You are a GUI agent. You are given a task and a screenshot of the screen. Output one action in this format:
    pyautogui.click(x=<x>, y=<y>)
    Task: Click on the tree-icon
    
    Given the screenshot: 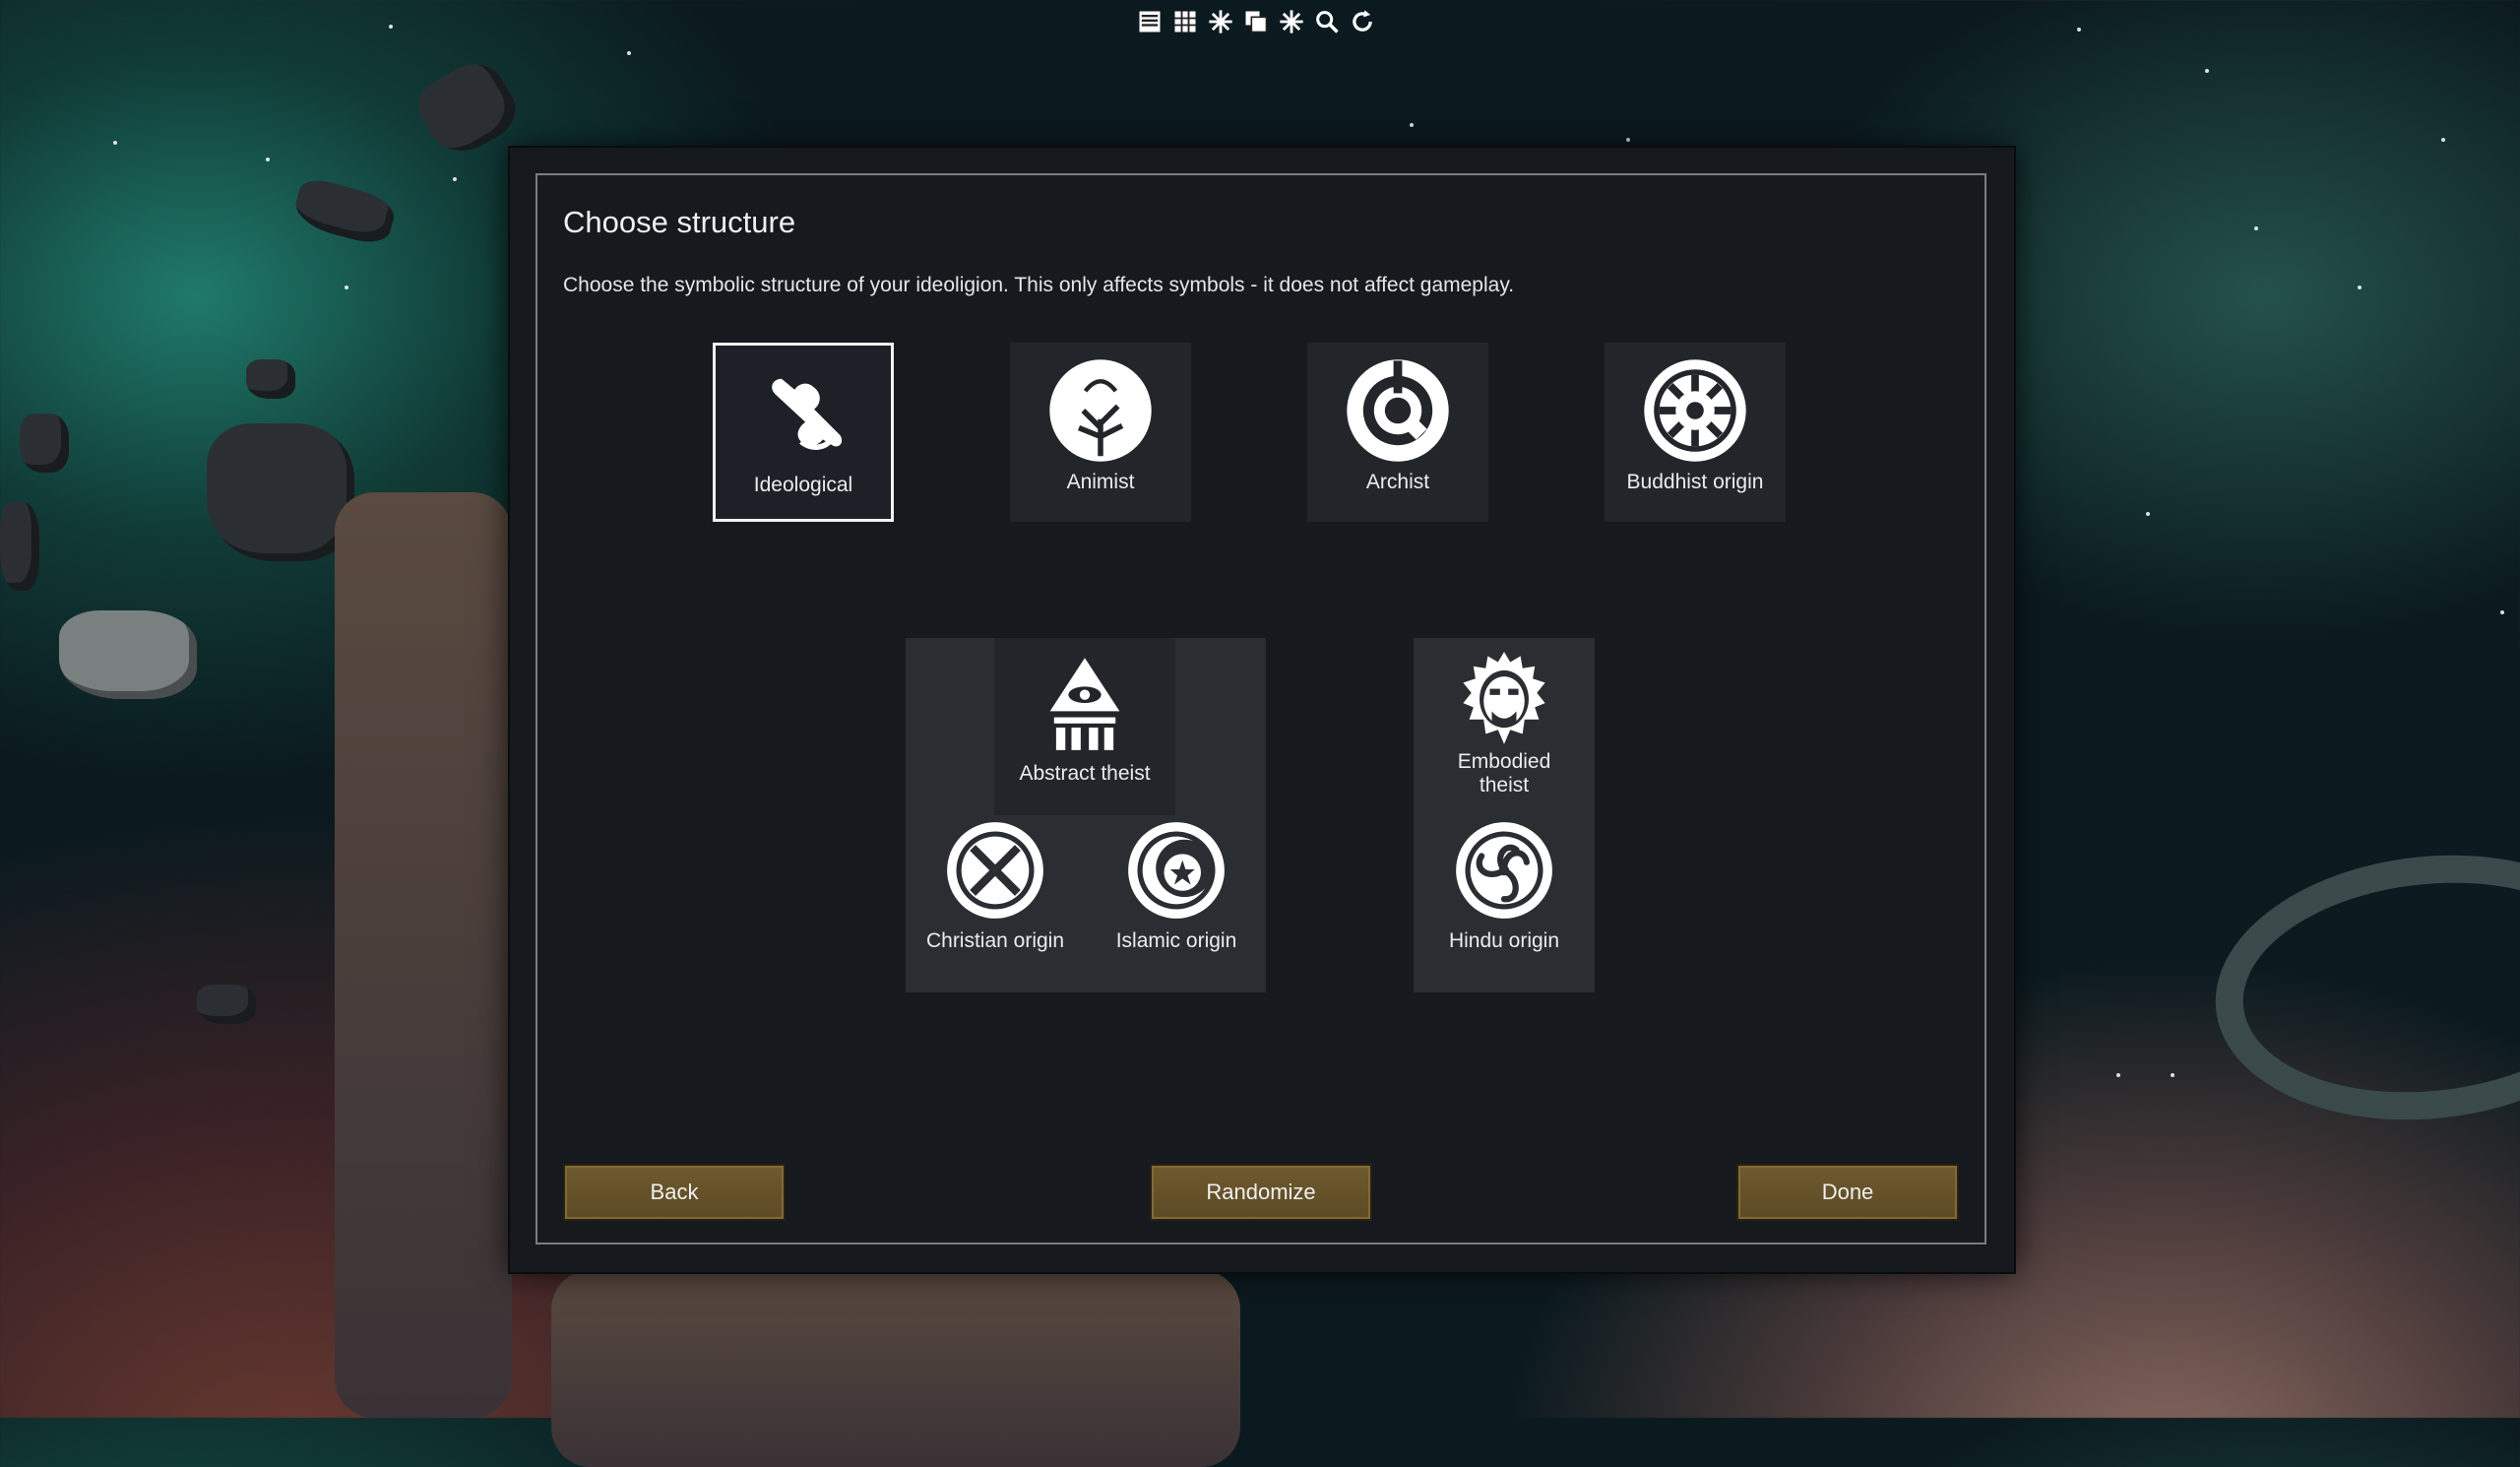 What is the action you would take?
    pyautogui.click(x=1100, y=410)
    